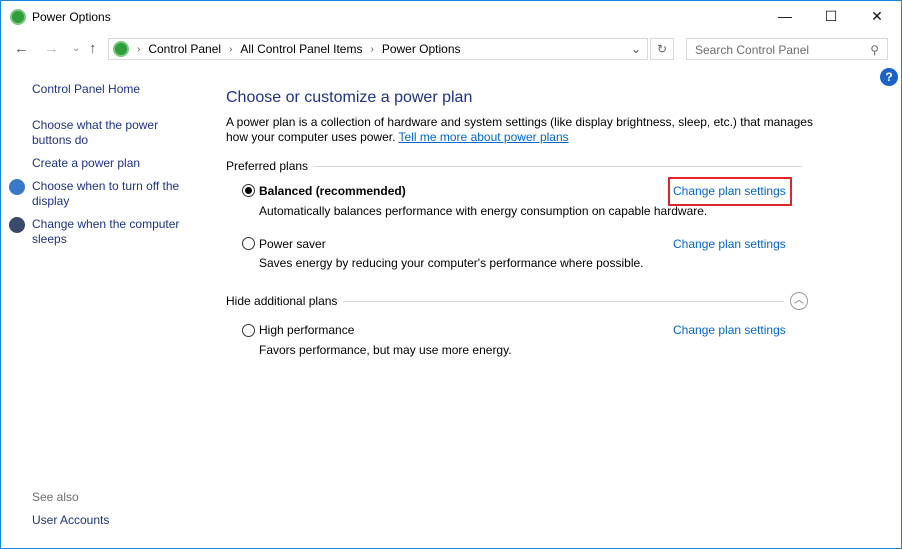 Image resolution: width=902 pixels, height=549 pixels. What do you see at coordinates (117, 520) in the screenshot?
I see `user-accounts-link: User Accounts` at bounding box center [117, 520].